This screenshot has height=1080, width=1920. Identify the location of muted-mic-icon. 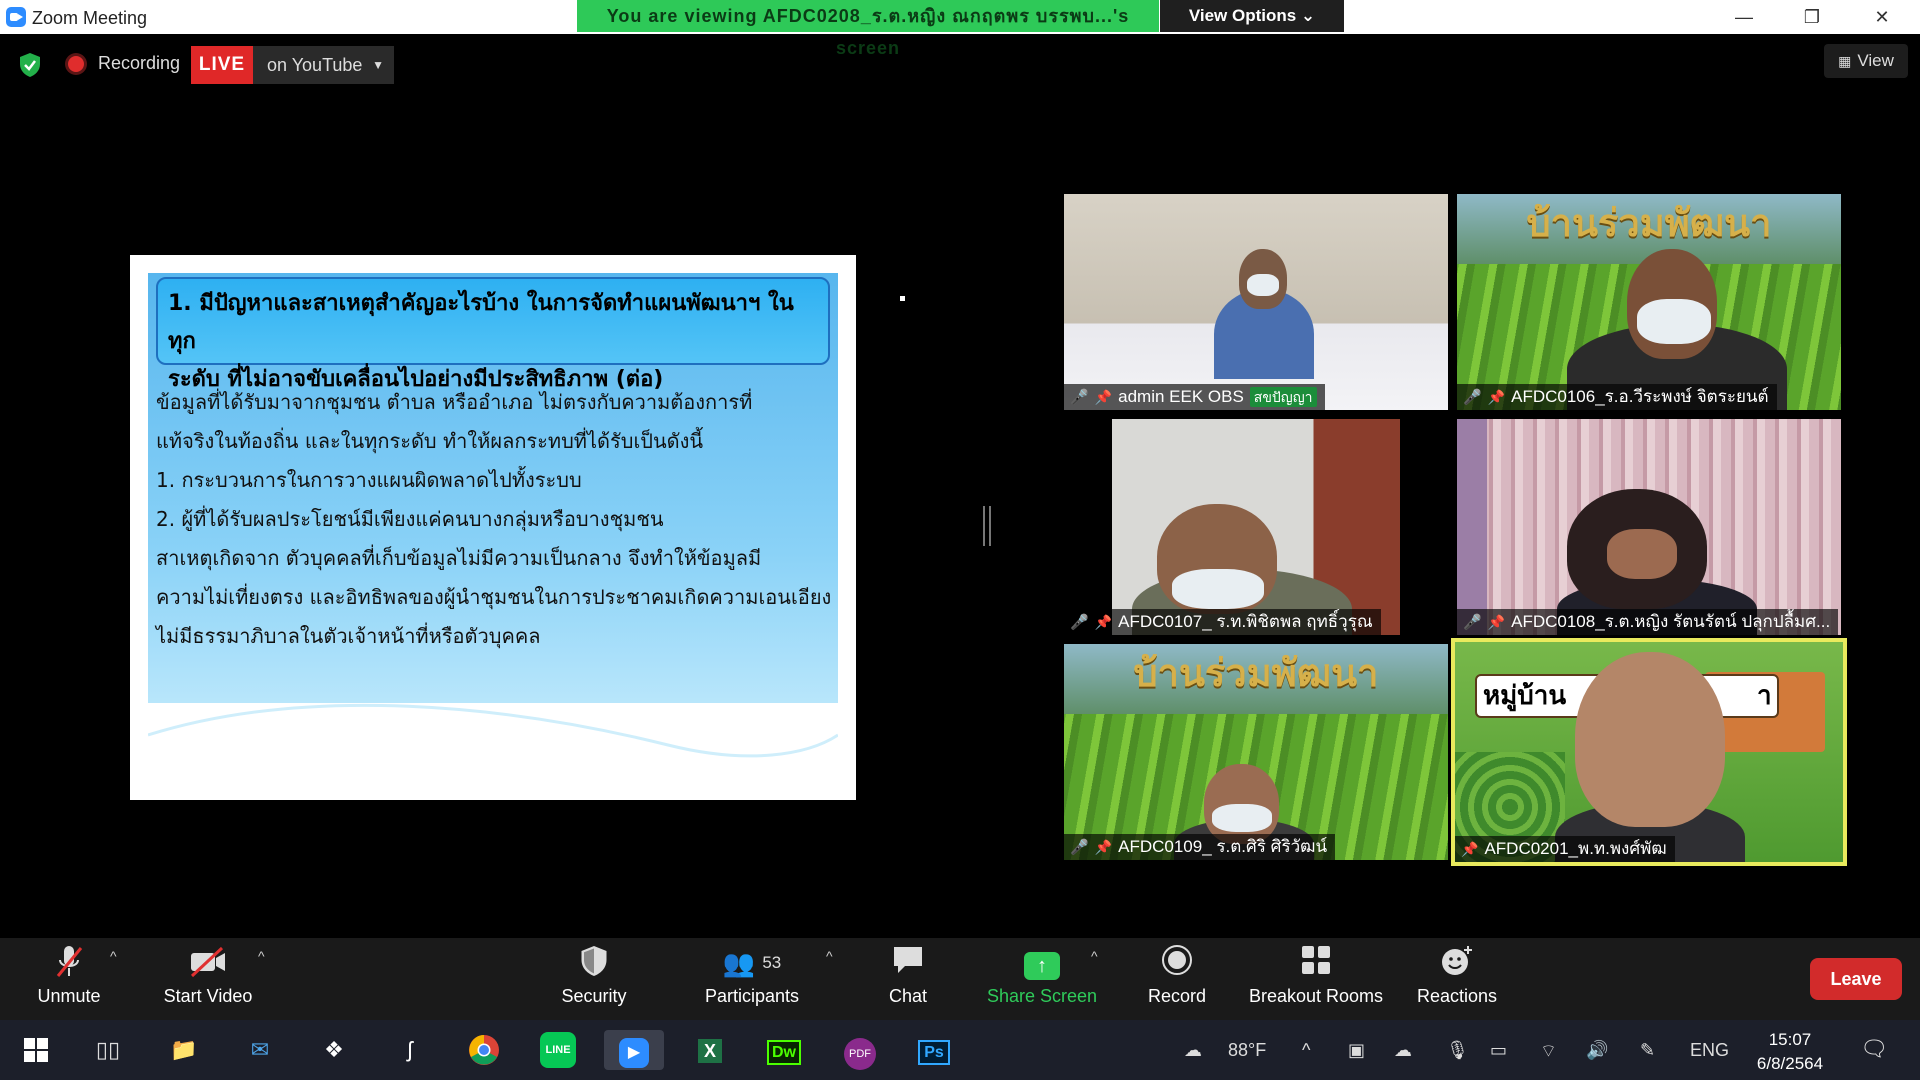
(69, 963).